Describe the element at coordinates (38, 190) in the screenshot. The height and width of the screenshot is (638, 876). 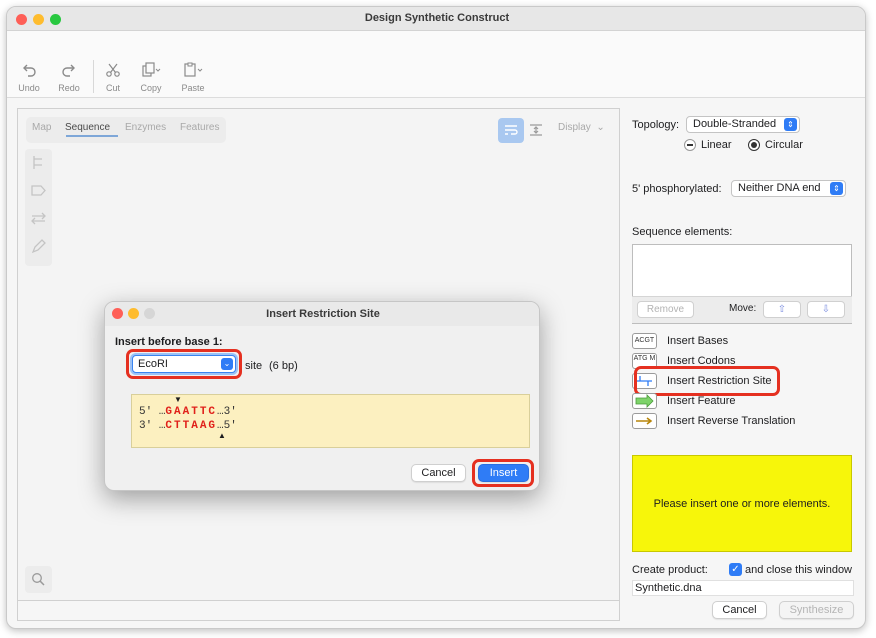
I see `feature-tag-icon` at that location.